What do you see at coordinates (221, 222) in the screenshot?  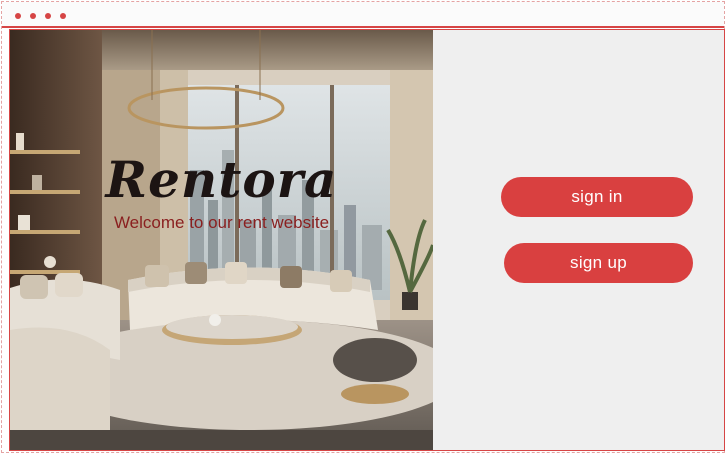 I see `tagline: Welcome to our rent website` at bounding box center [221, 222].